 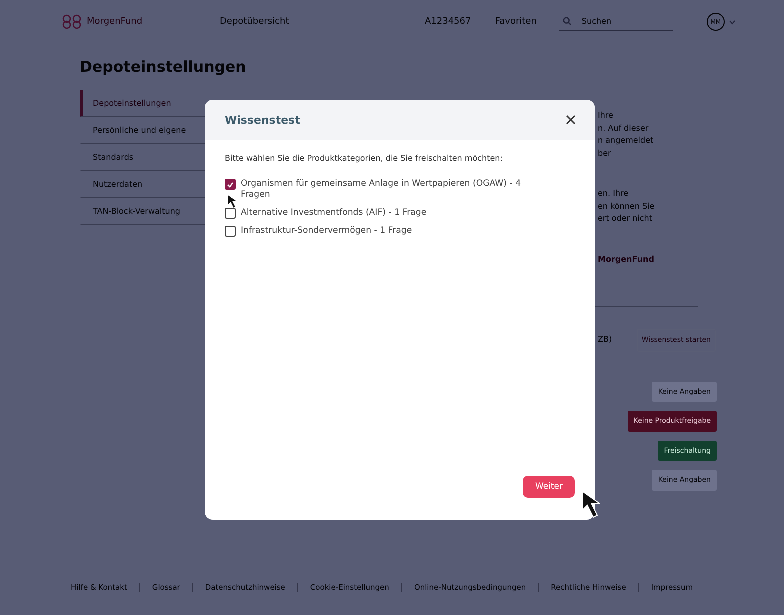 I want to click on checkmark-icon, so click(x=230, y=185).